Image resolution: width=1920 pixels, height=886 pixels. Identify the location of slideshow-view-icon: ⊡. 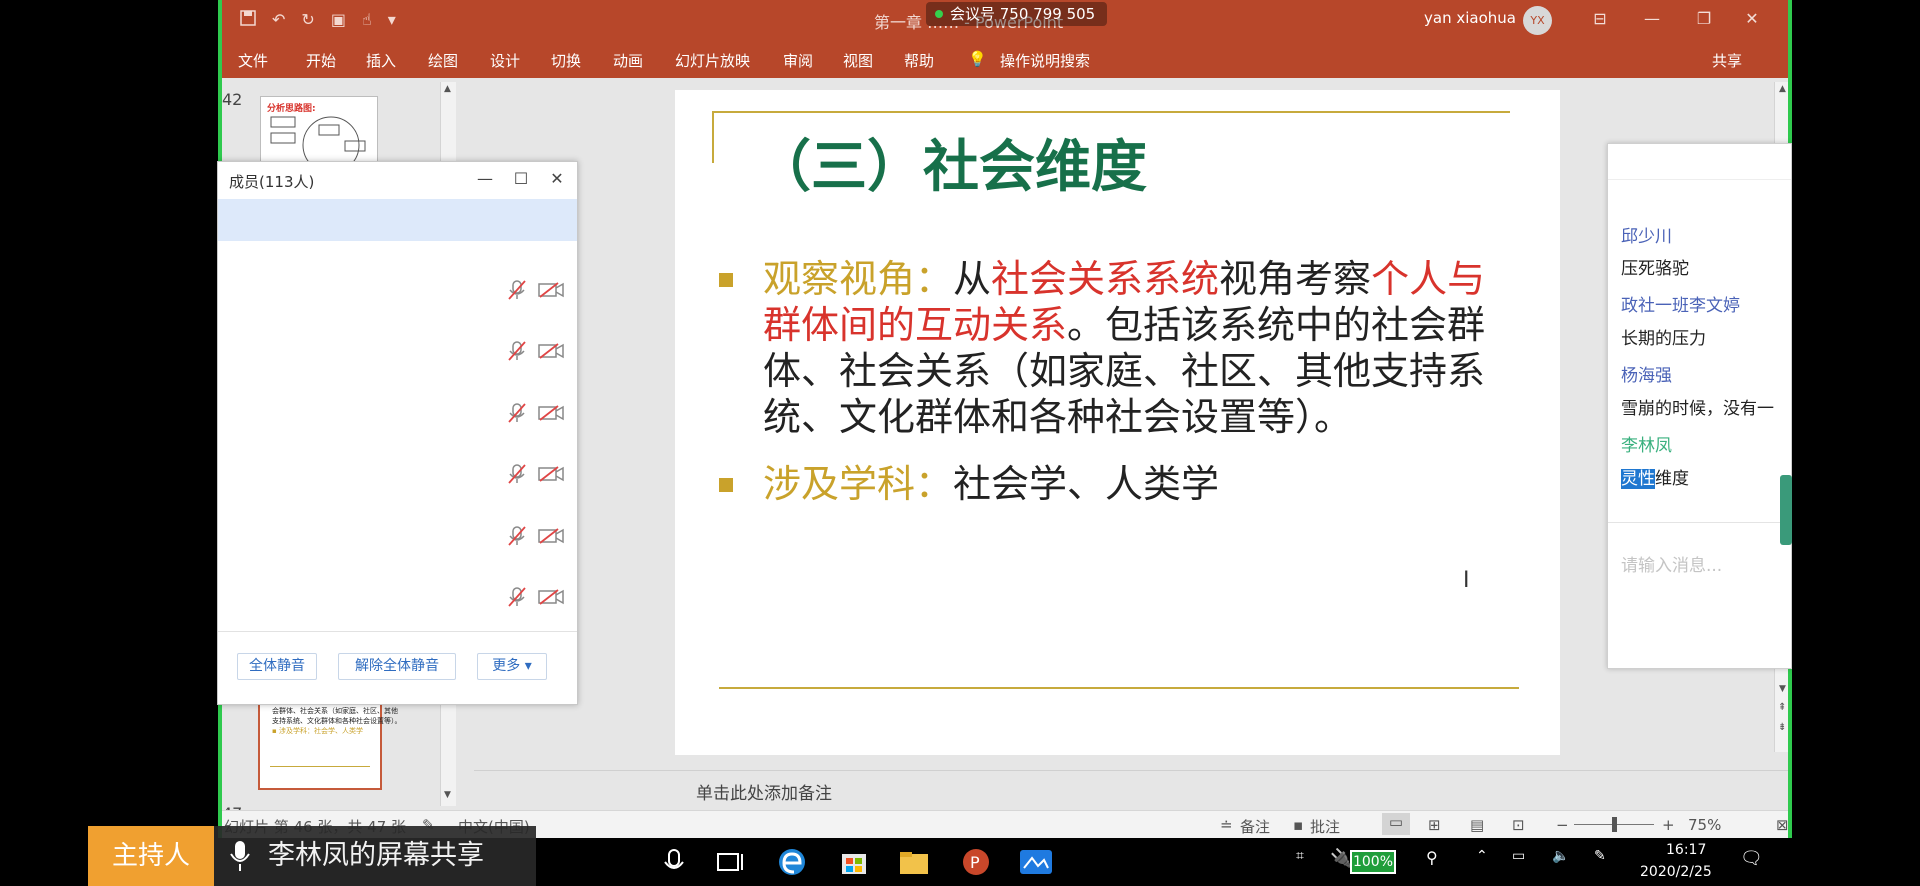
(1518, 825).